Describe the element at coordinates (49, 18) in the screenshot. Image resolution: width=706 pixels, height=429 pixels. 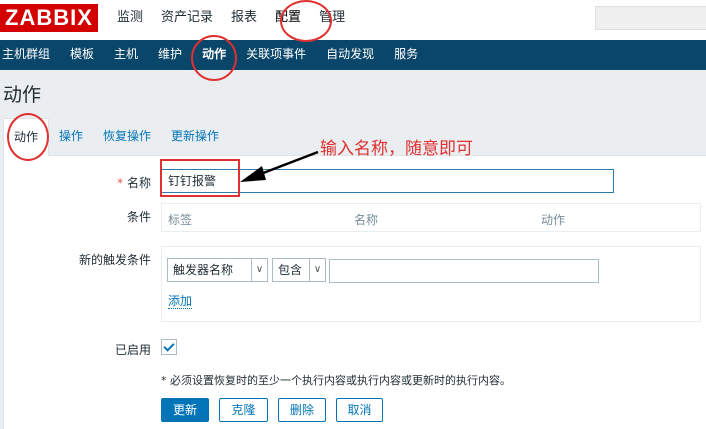
I see `zabbix-logo: ZABBIX` at that location.